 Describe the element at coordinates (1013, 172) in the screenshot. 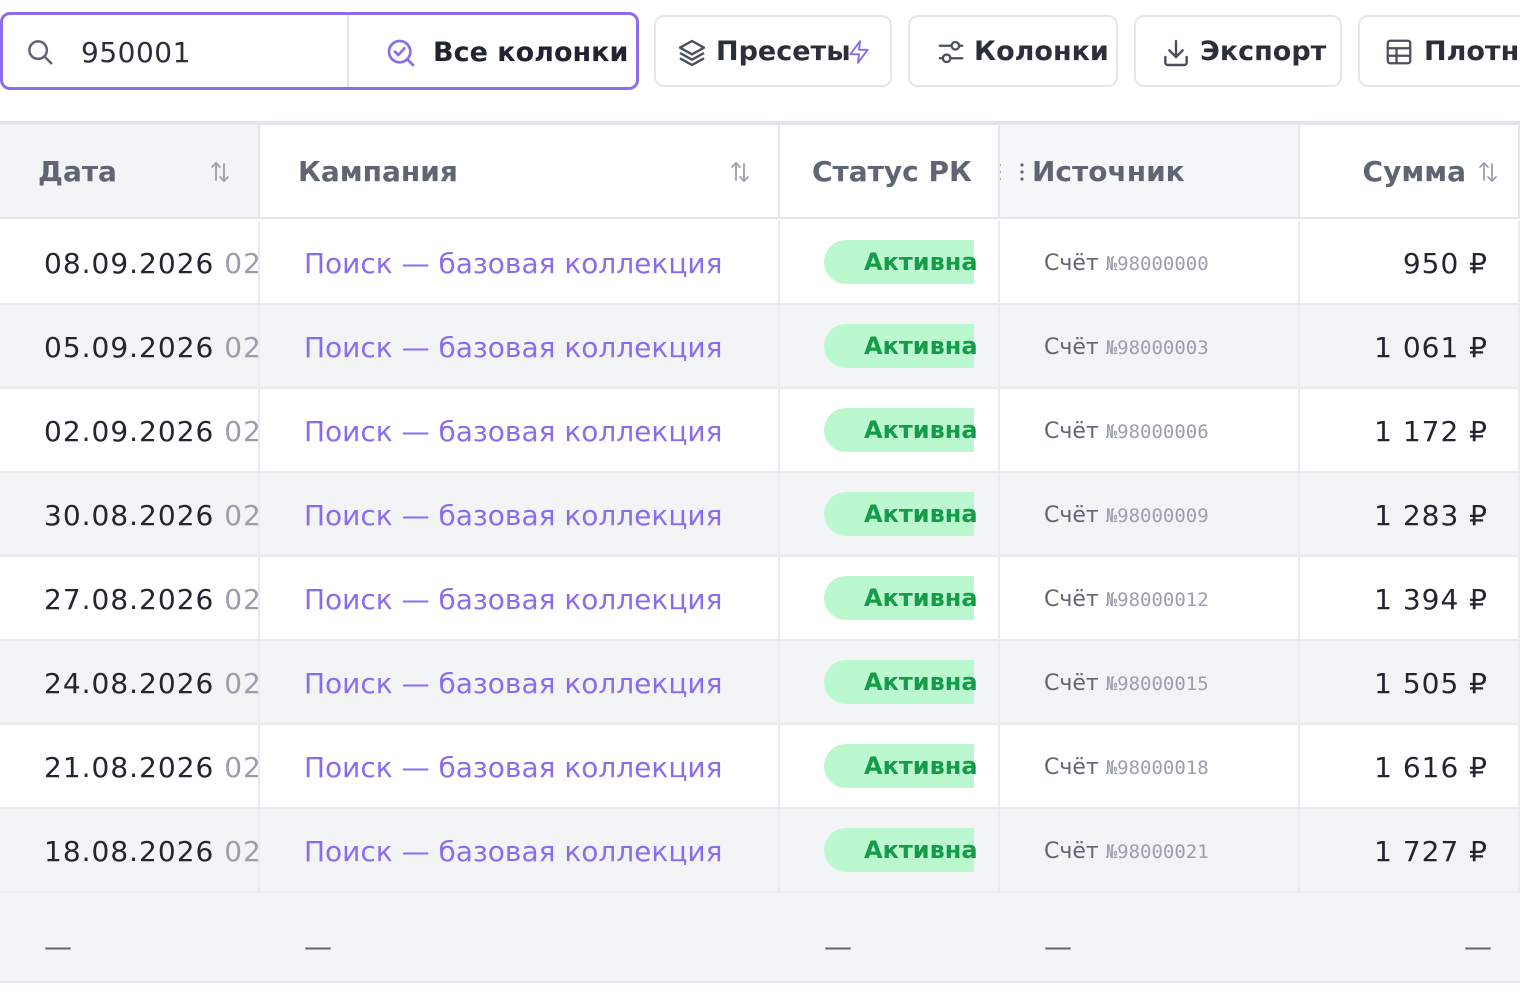

I see `drag-handle-icon` at that location.